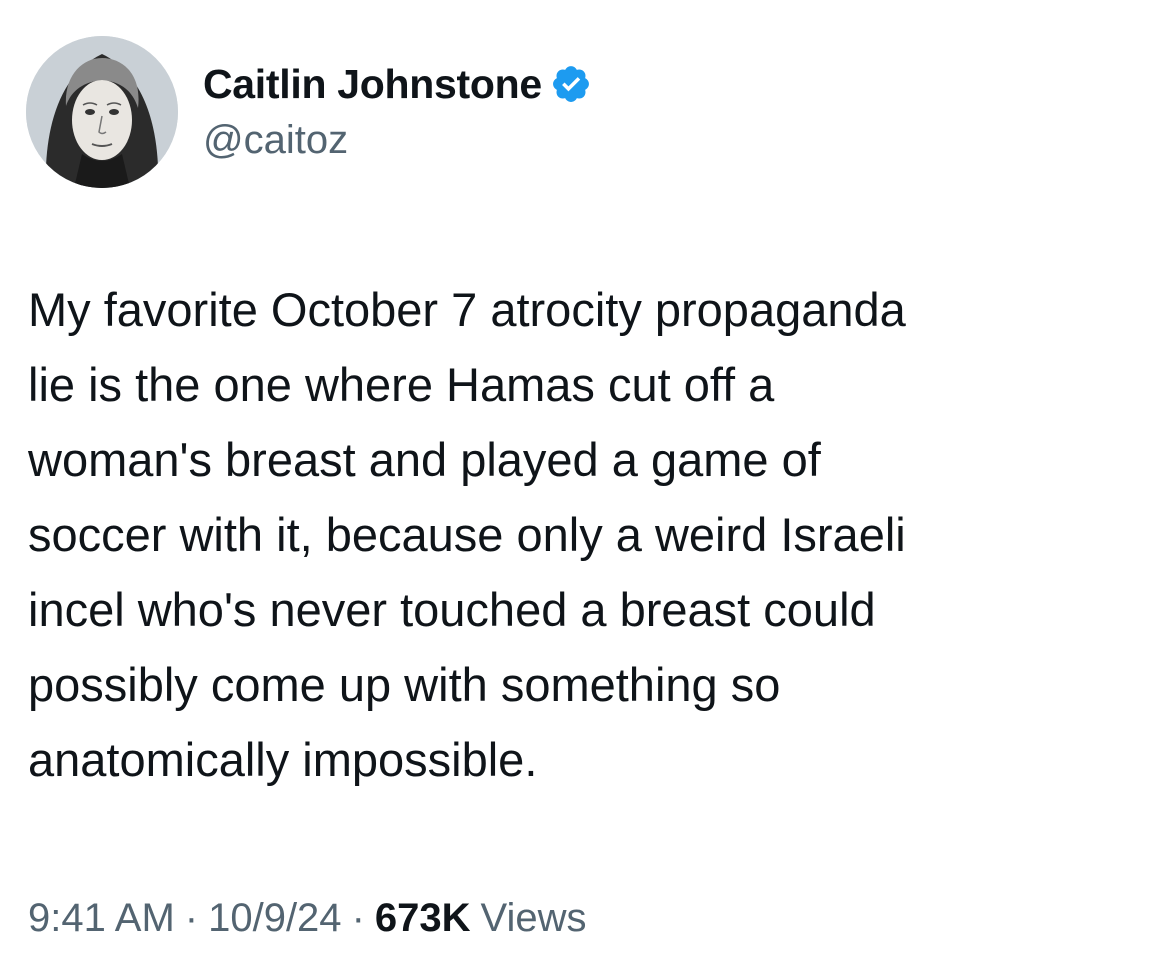 The image size is (1152, 970). What do you see at coordinates (422, 917) in the screenshot?
I see `views-count: 673K` at bounding box center [422, 917].